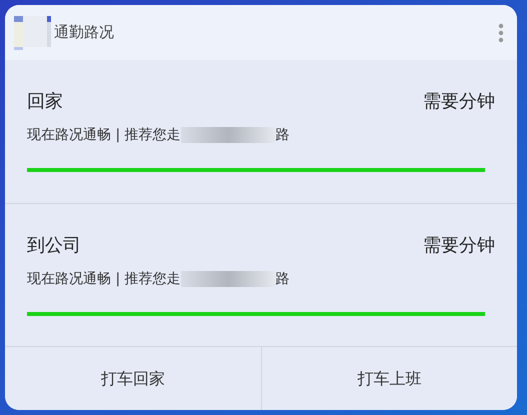 The image size is (527, 415). Describe the element at coordinates (54, 246) in the screenshot. I see `destination-label: 到公司` at that location.